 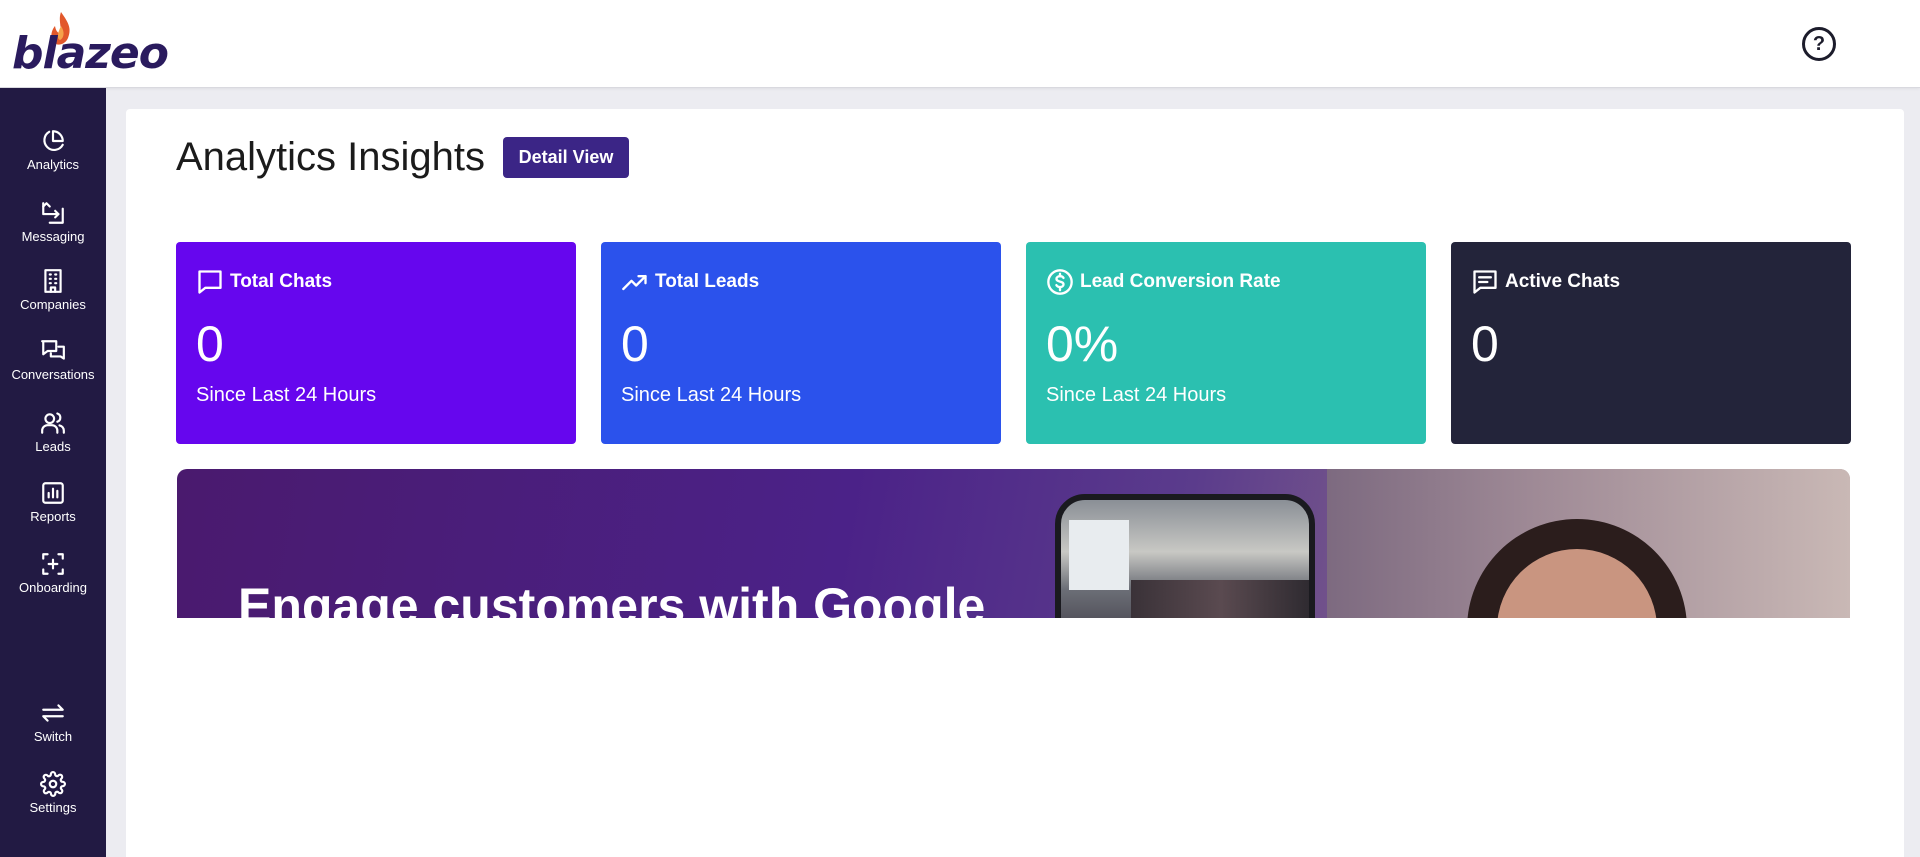 I want to click on sidebar-item-analytics: Analytics, so click(x=53, y=159).